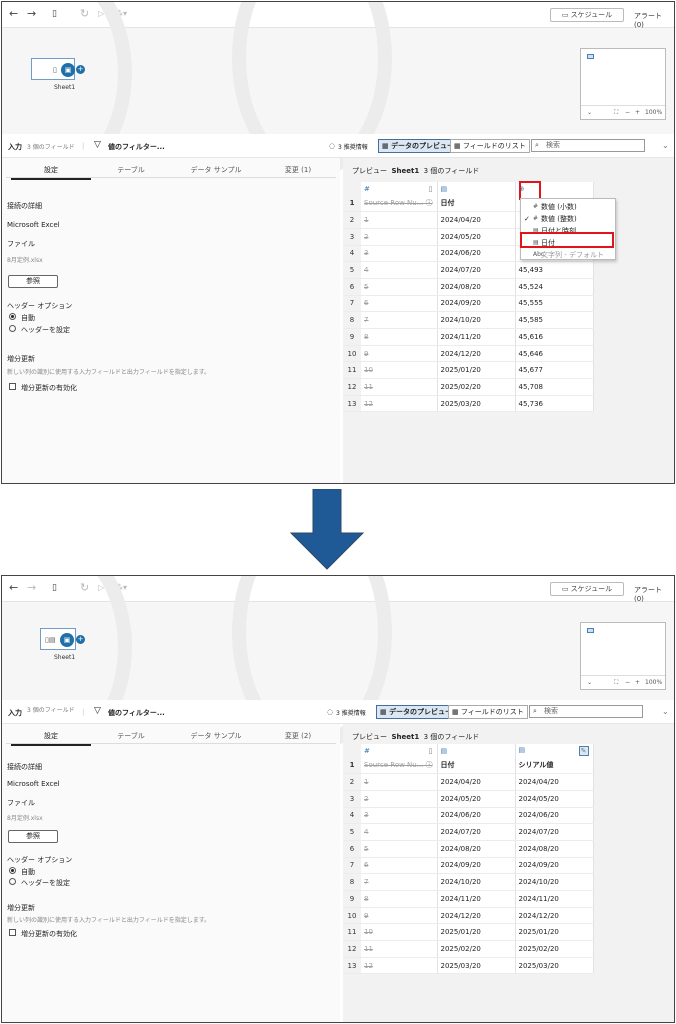 This screenshot has width=676, height=1024. What do you see at coordinates (352, 270) in the screenshot?
I see `row-number: 5` at bounding box center [352, 270].